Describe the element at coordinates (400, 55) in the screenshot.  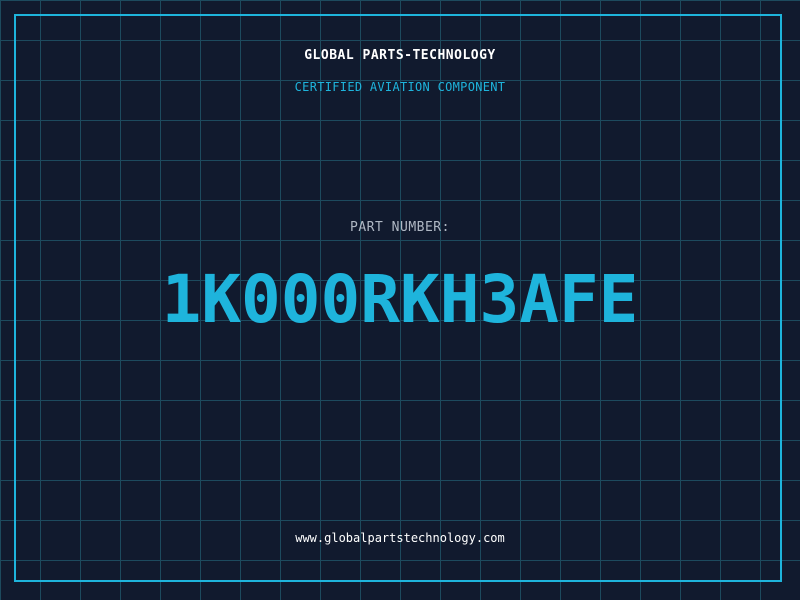
I see `company-name: GLOBAL PARTS-TECHNOLOGY` at that location.